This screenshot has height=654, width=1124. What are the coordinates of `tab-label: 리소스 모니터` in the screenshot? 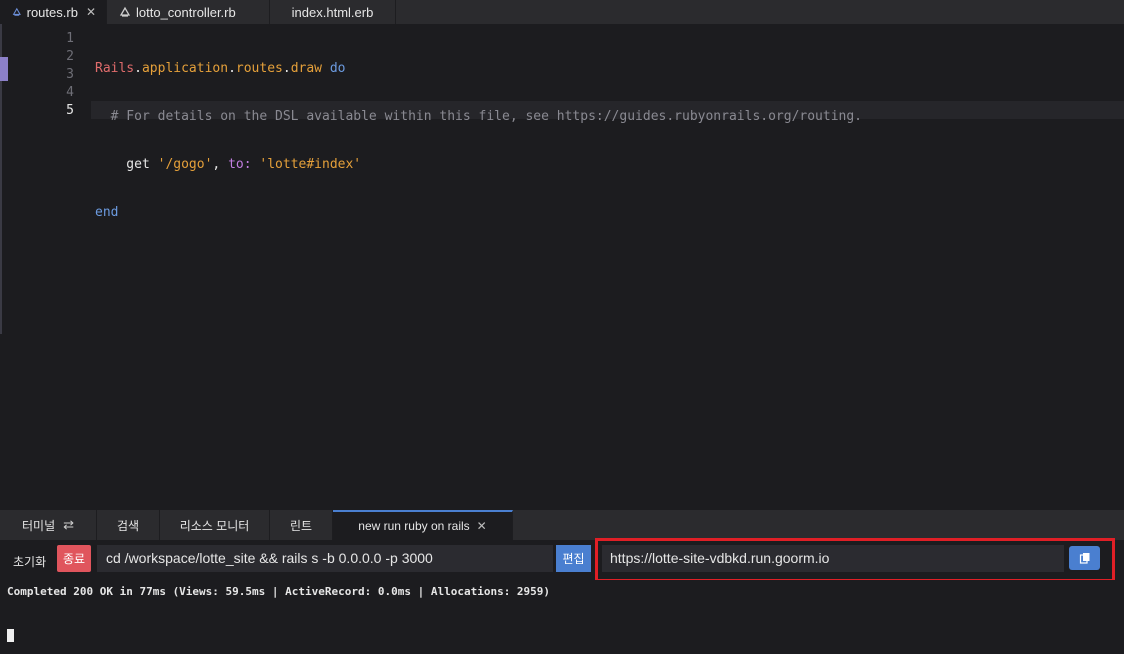 It's located at (214, 525).